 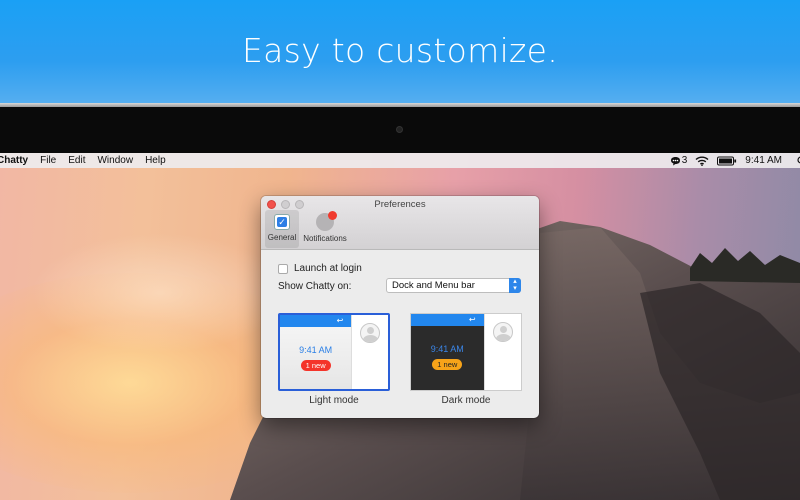 I want to click on chat-bubble-icon, so click(x=675, y=160).